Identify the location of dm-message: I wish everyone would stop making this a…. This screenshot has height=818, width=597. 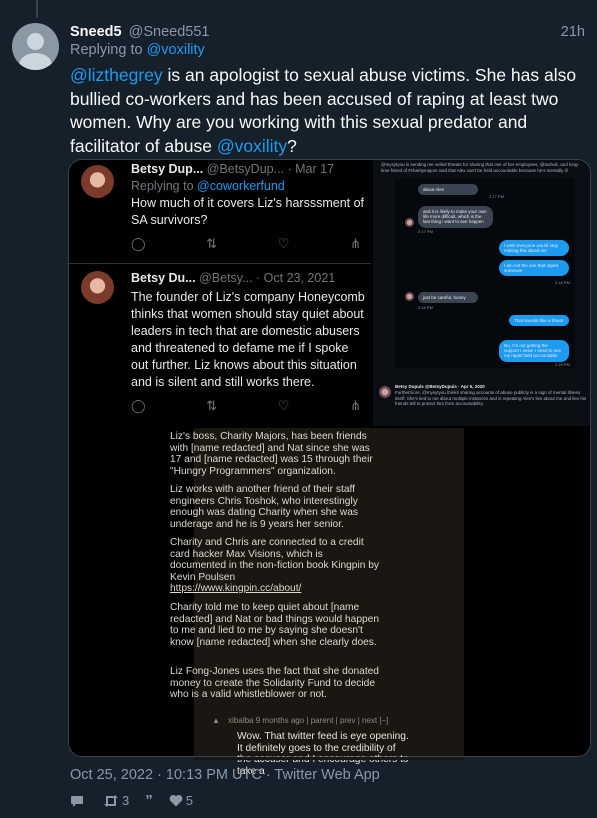
(534, 248).